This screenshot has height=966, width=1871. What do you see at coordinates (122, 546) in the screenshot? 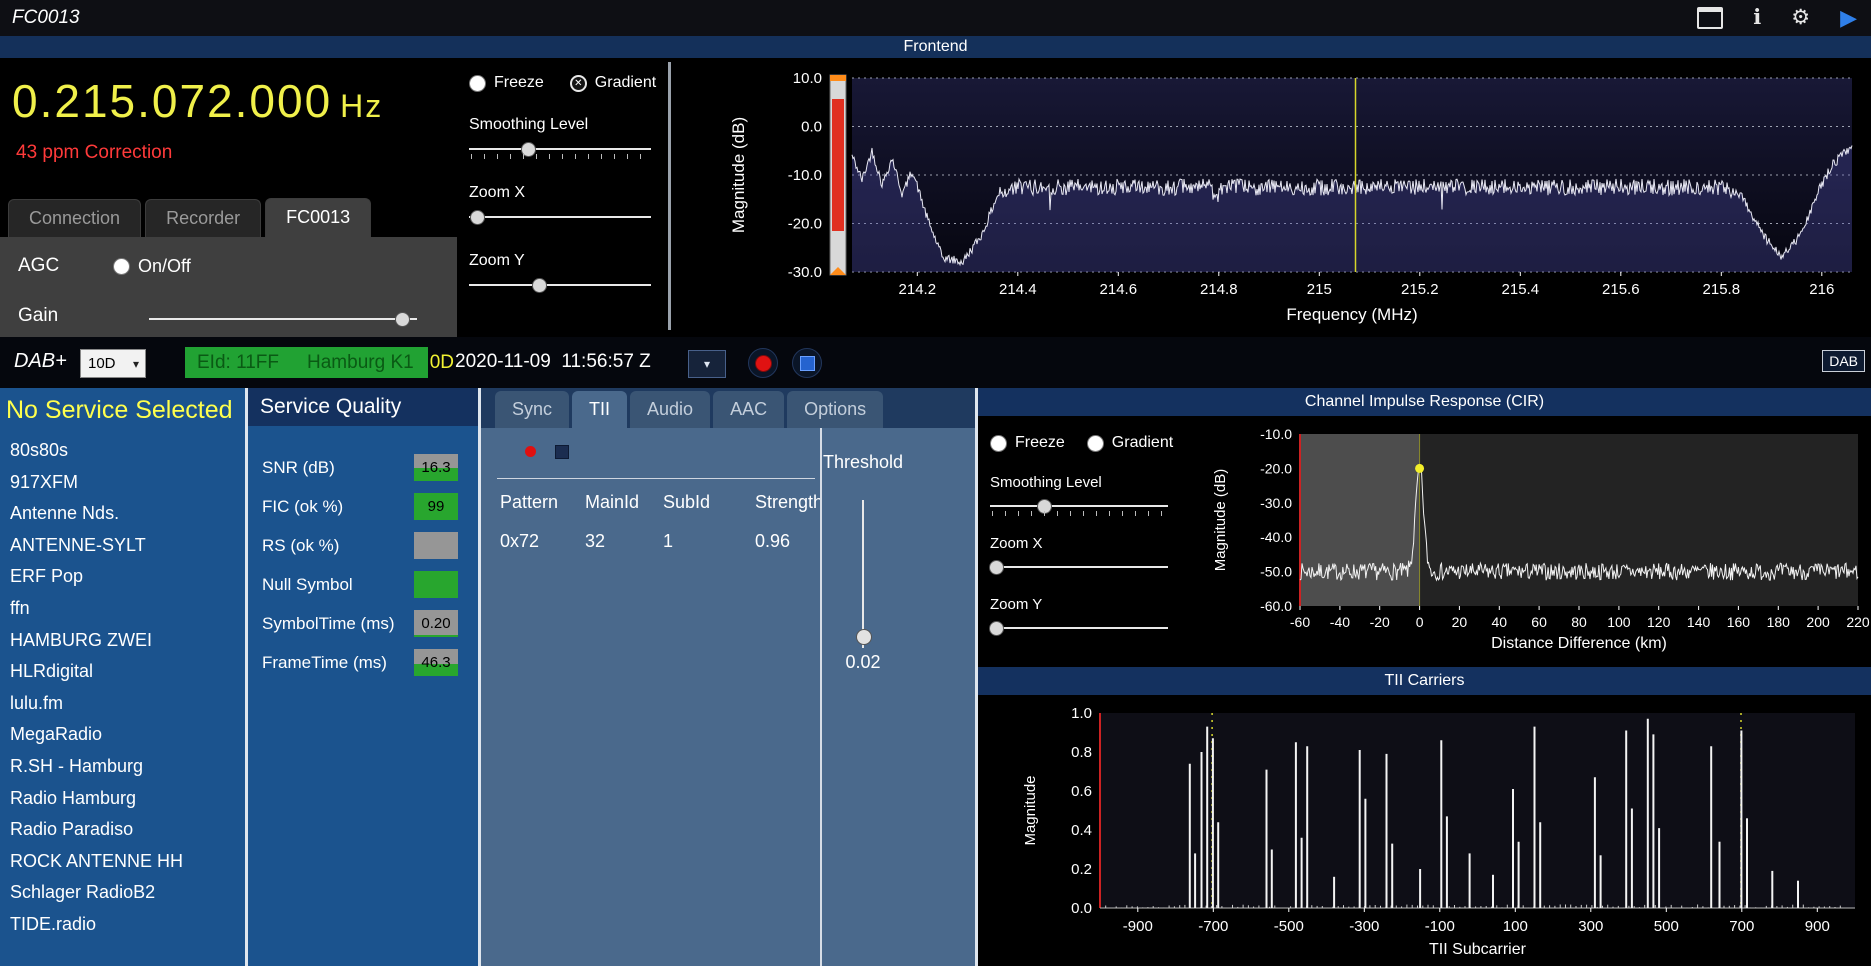
I see `service-item: ANTENNE-SYLT` at bounding box center [122, 546].